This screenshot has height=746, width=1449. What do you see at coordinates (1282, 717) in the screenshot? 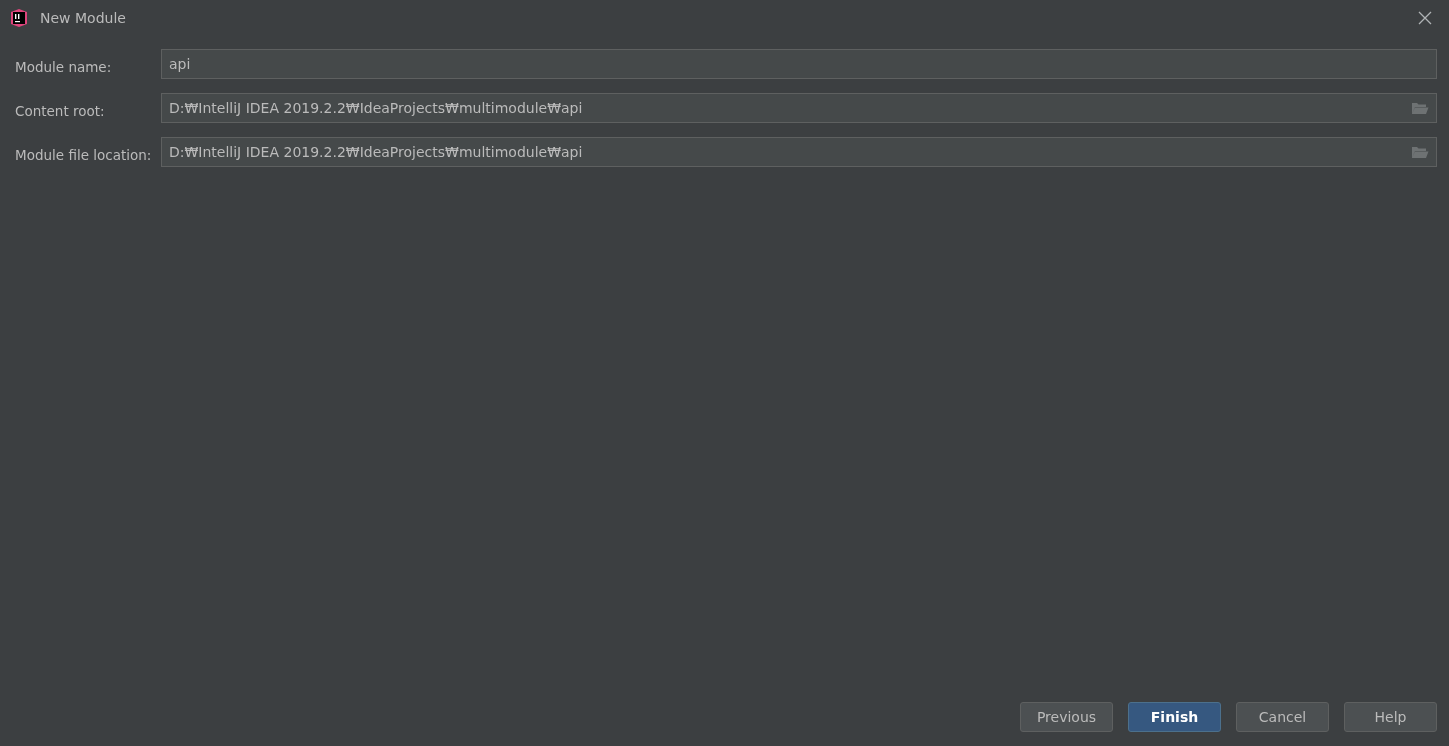
I see `dialog-button: Cancel` at bounding box center [1282, 717].